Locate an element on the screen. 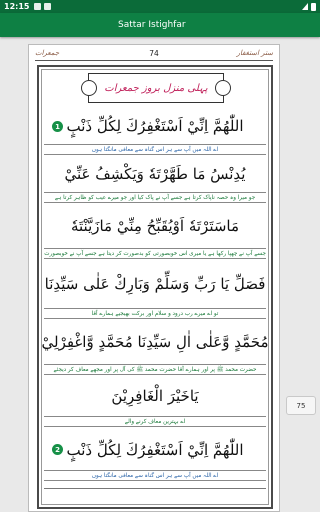  dua-arabic-6: يَاخَيْرَ الْغَافِرِيْنَ is located at coordinates (155, 396).